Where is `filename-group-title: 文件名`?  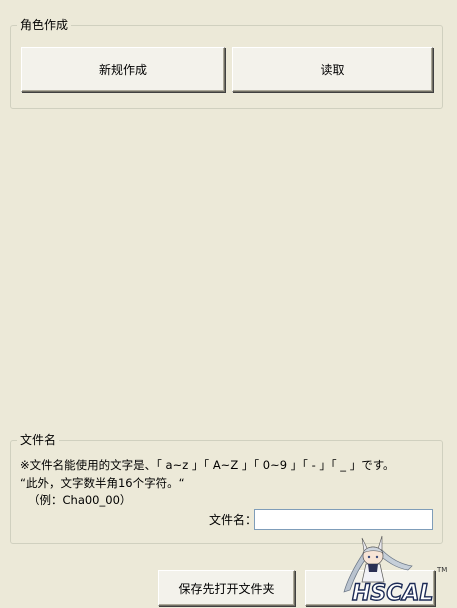 filename-group-title: 文件名 is located at coordinates (38, 440).